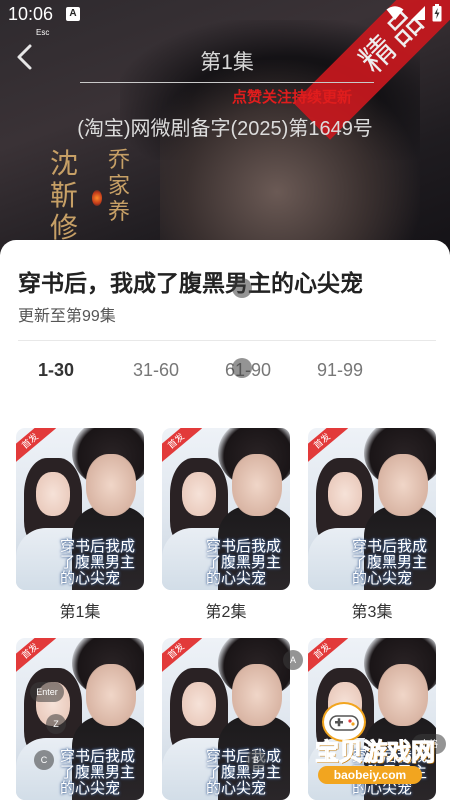 The width and height of the screenshot is (450, 800). Describe the element at coordinates (64, 195) in the screenshot. I see `vertical-title-left: 沈靳修` at that location.